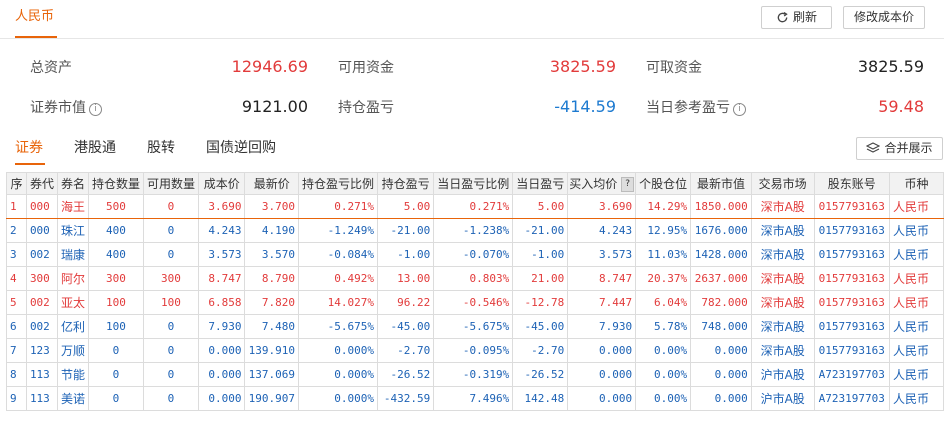 This screenshot has width=944, height=433. What do you see at coordinates (674, 68) in the screenshot?
I see `withdrawable-funds-label: 可取资金` at bounding box center [674, 68].